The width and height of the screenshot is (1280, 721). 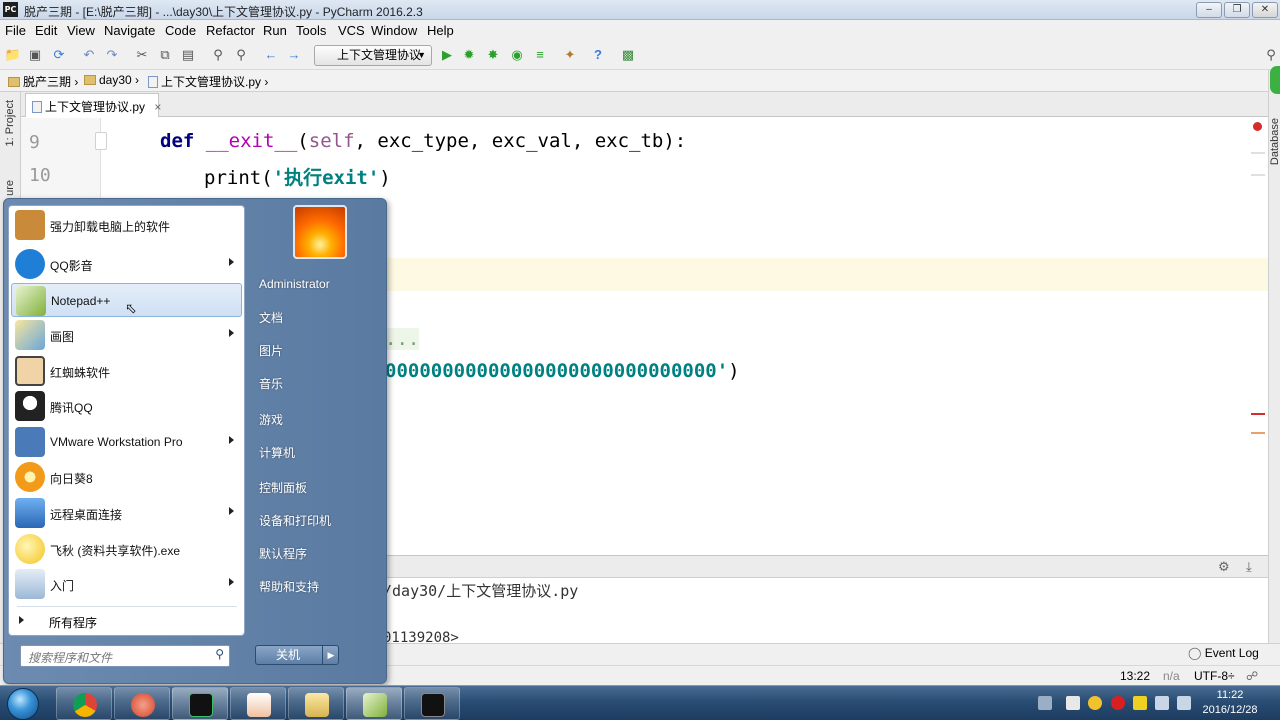 I want to click on program-feiq: 飞秋 (资料共享软件).exe, so click(x=126, y=549).